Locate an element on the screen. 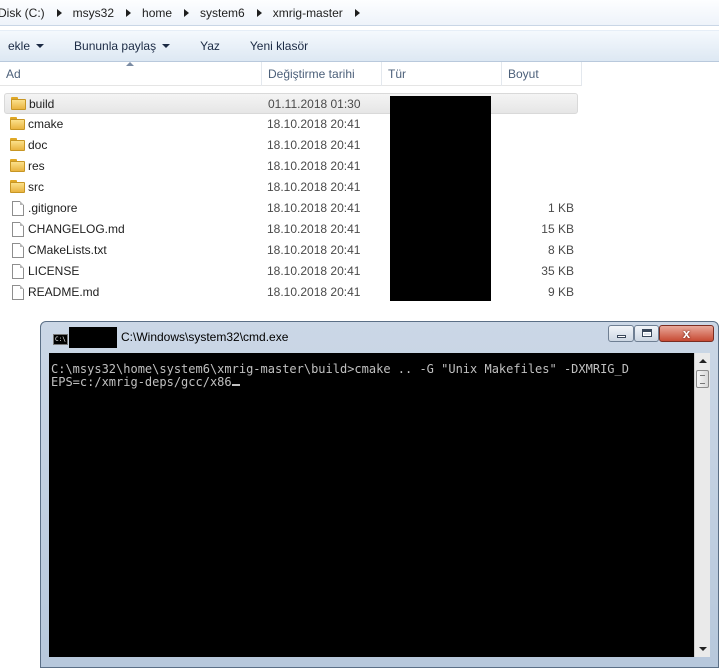  breadcrumb-item: Disk (C:) is located at coordinates (24, 13).